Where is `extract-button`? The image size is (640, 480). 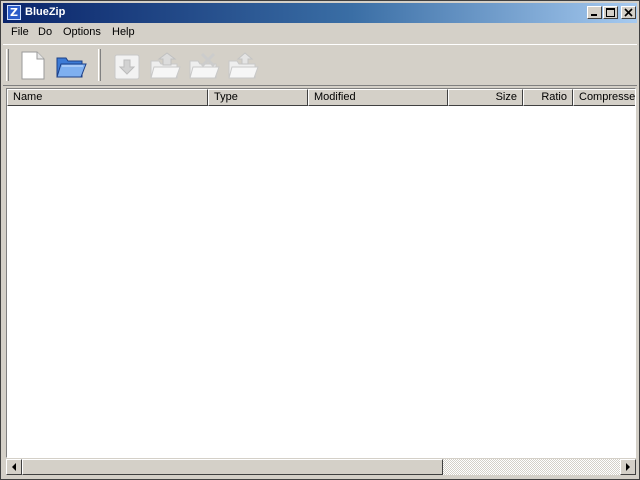
extract-button is located at coordinates (165, 65).